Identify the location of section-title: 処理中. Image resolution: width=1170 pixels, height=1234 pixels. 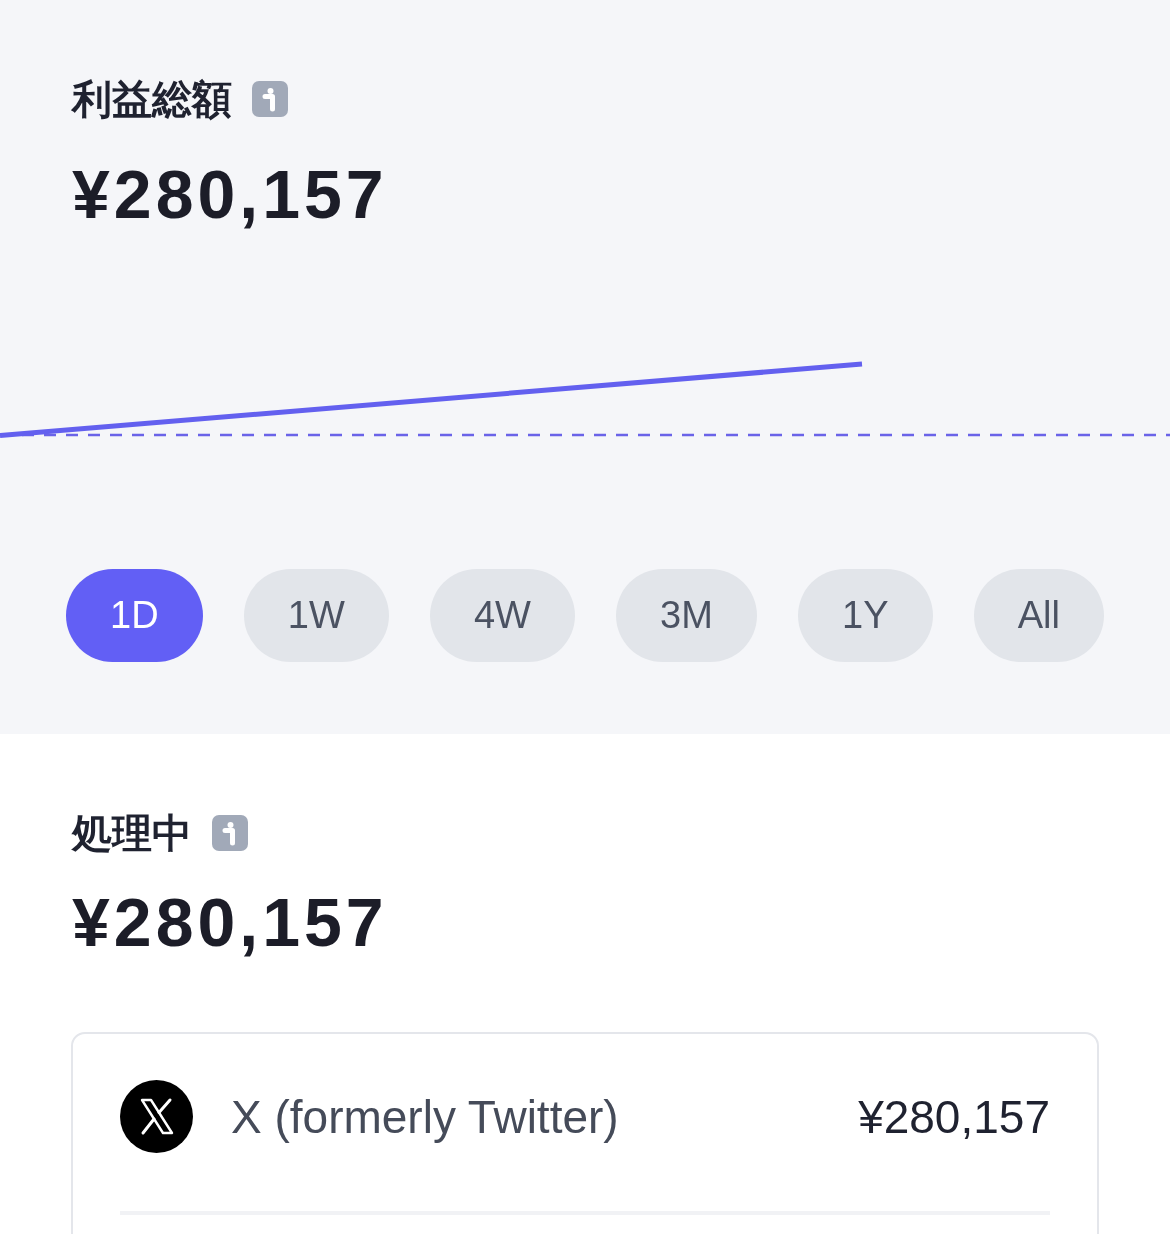
(132, 833).